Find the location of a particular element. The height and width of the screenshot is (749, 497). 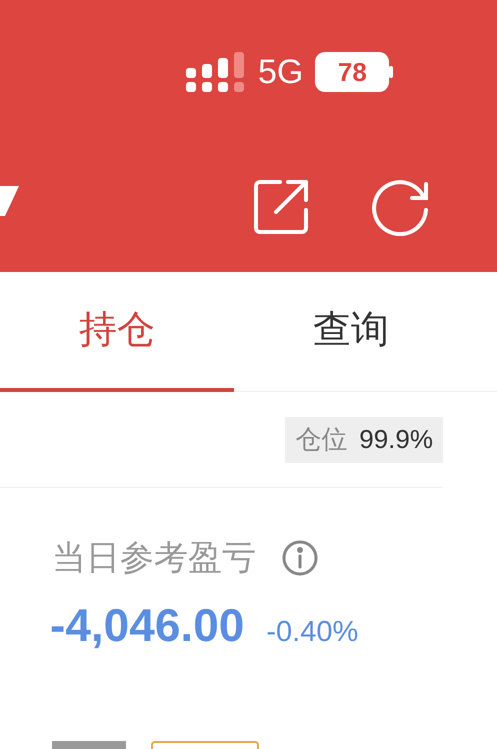

daily-pnl-amount: -4,046.00 is located at coordinates (147, 625).